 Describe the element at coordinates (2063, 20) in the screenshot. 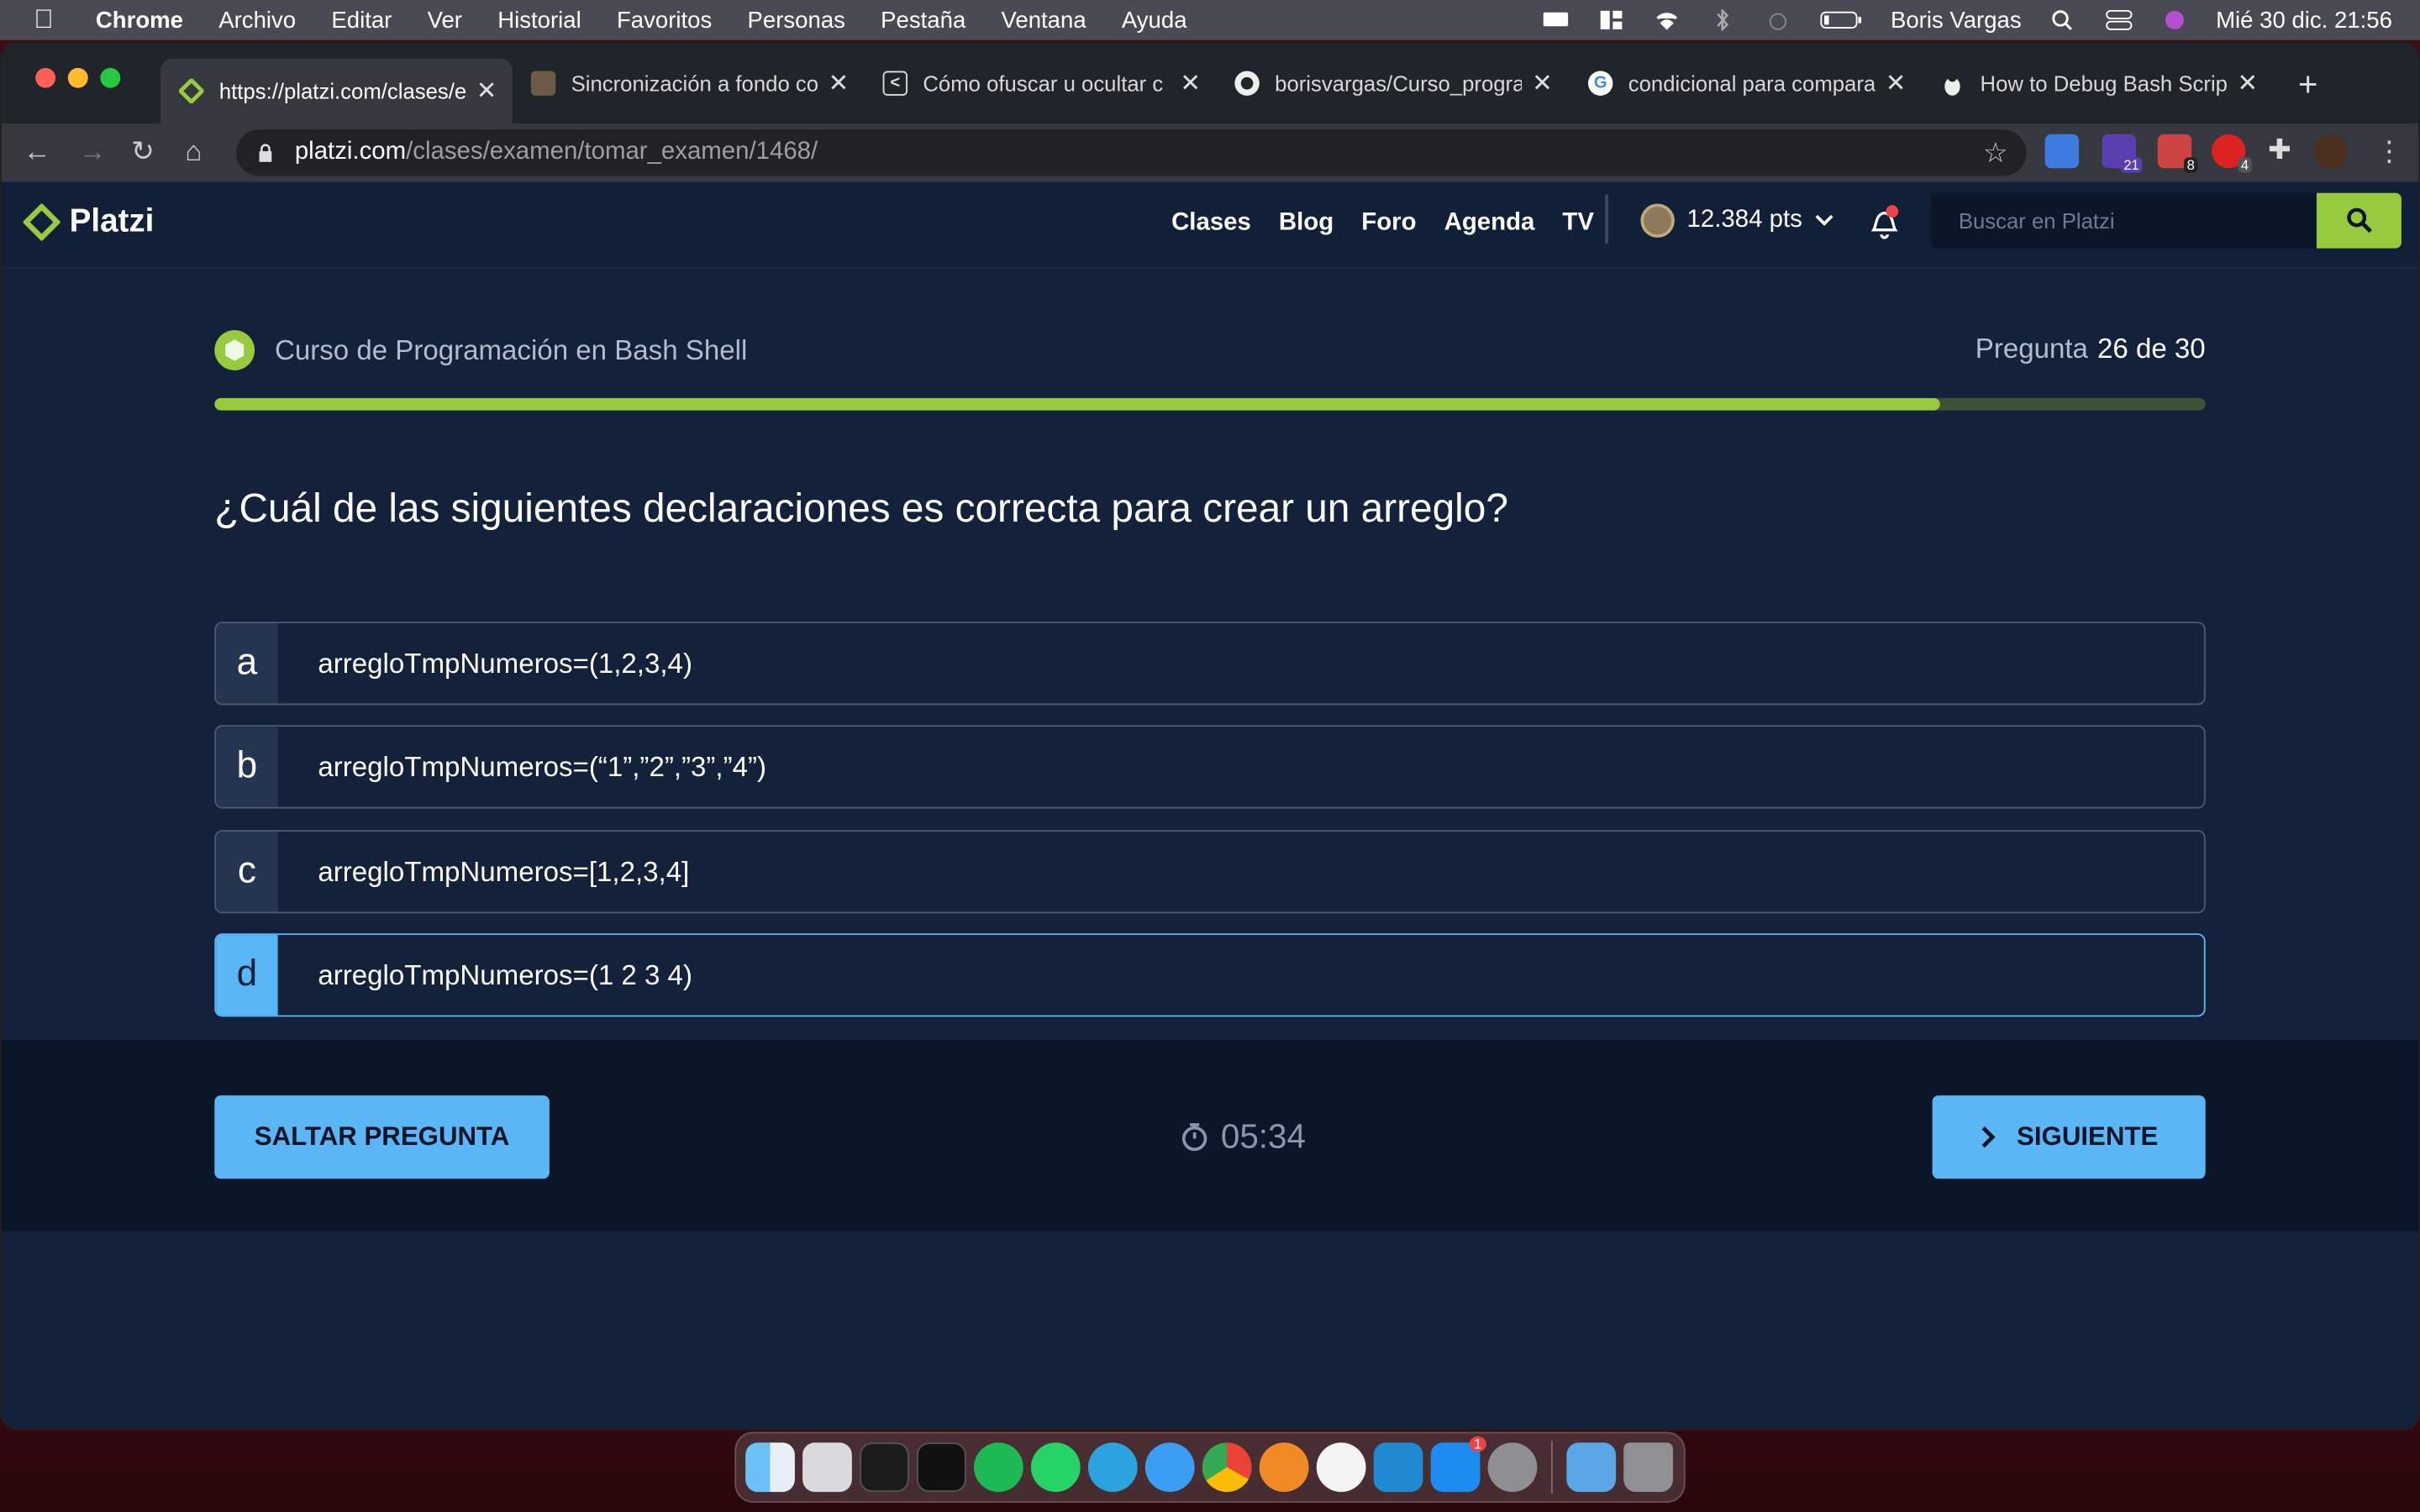

I see `spotlight-search-icon` at that location.